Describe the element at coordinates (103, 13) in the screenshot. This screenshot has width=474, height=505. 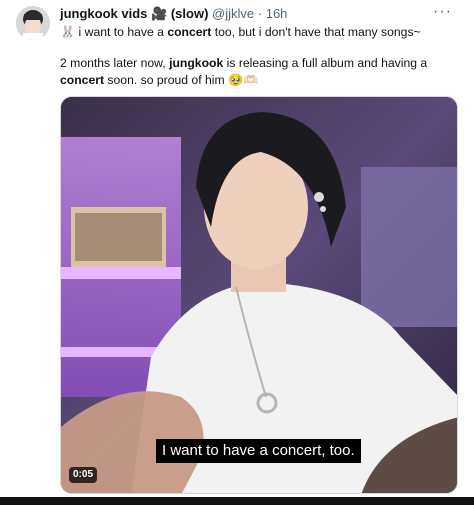
I see `author-name: jungkook vids` at that location.